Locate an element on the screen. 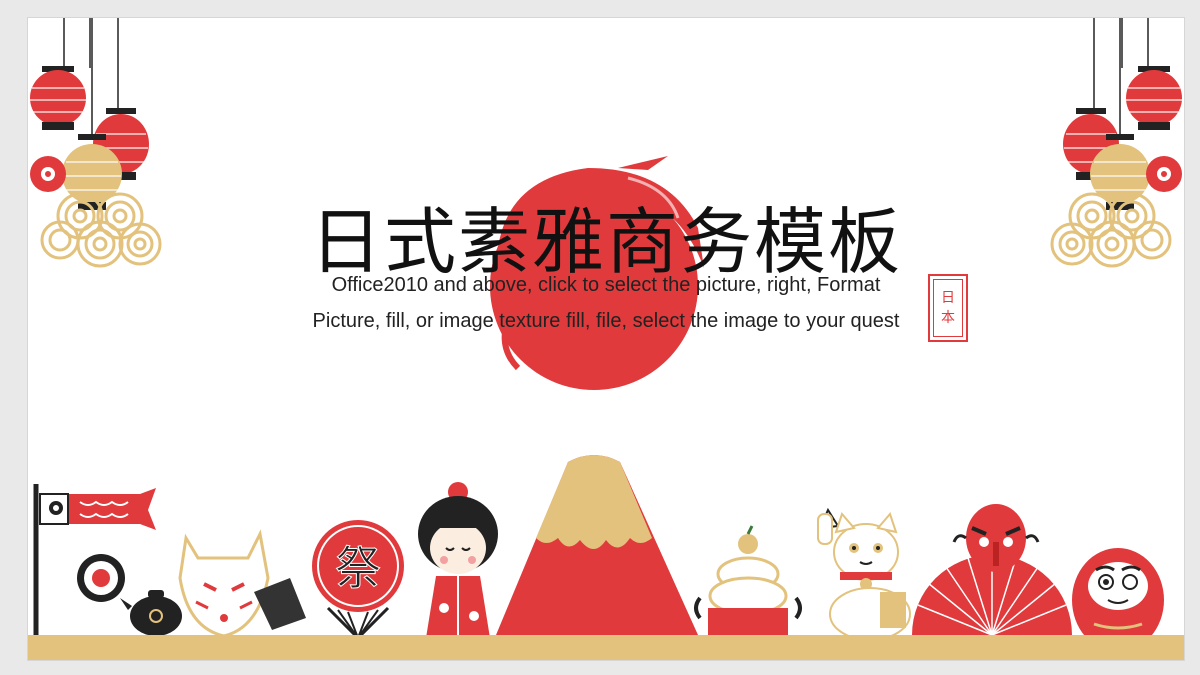 Image resolution: width=1200 pixels, height=675 pixels. svg-text: 祭 is located at coordinates (358, 568).